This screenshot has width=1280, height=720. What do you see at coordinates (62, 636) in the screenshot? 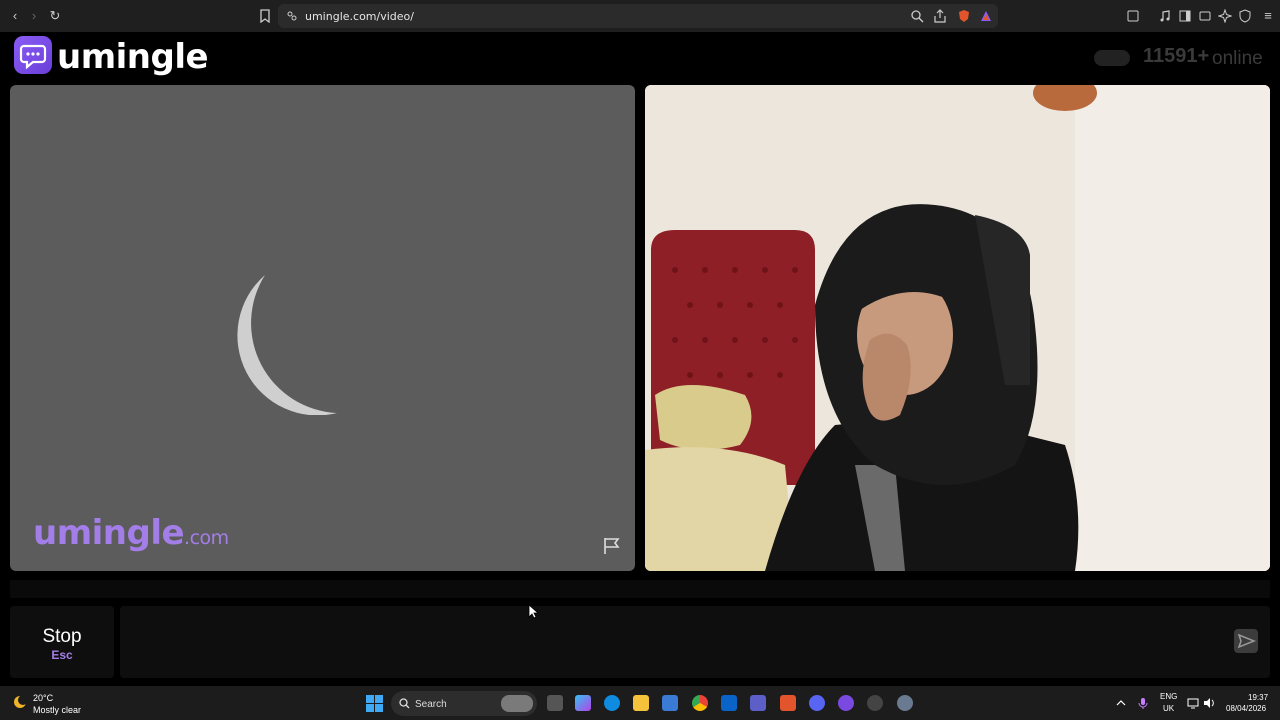
I see `stop-label: Stop` at bounding box center [62, 636].